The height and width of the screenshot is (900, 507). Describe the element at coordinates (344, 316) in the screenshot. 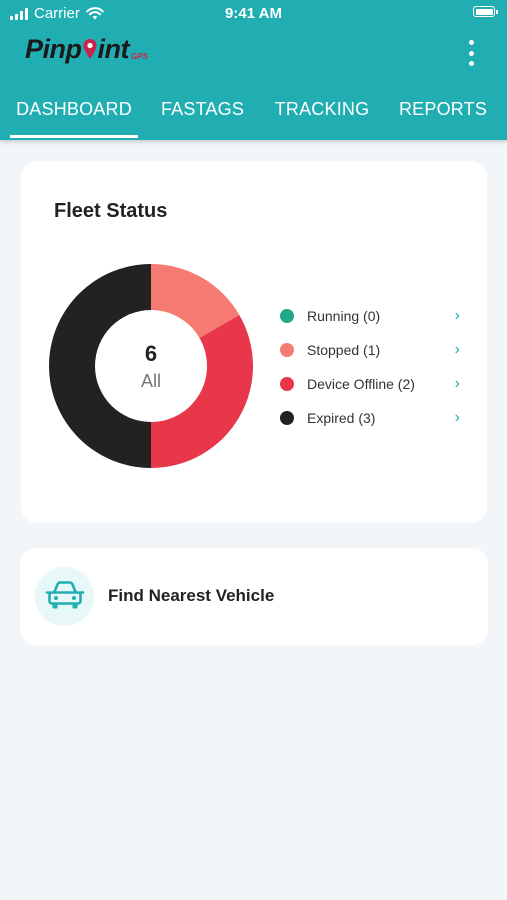

I see `legend-label-running: Running (0)` at that location.